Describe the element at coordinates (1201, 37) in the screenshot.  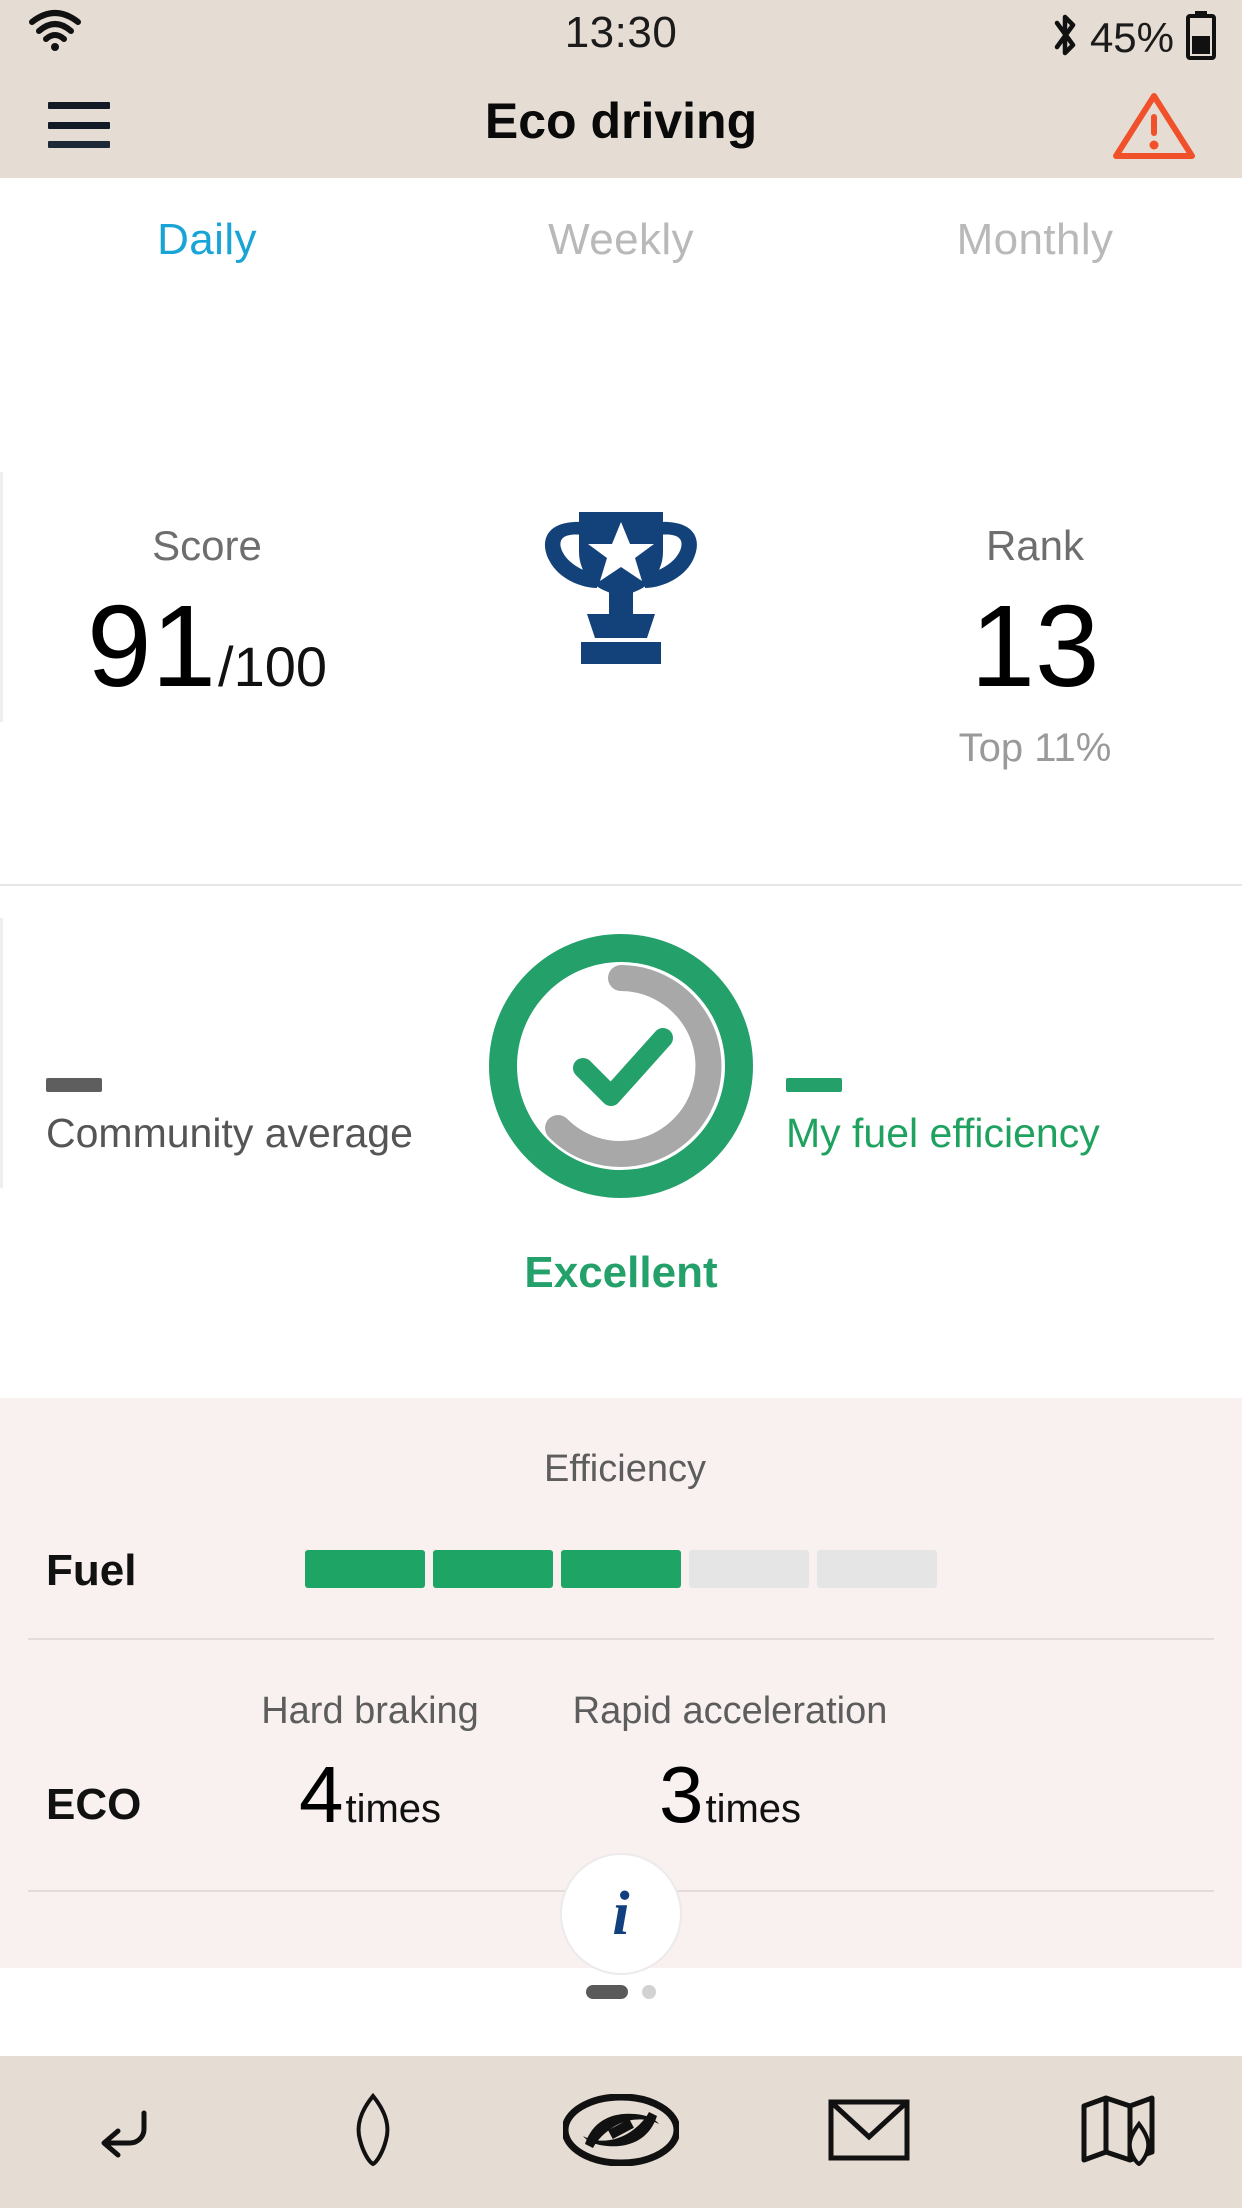
I see `battery-icon` at that location.